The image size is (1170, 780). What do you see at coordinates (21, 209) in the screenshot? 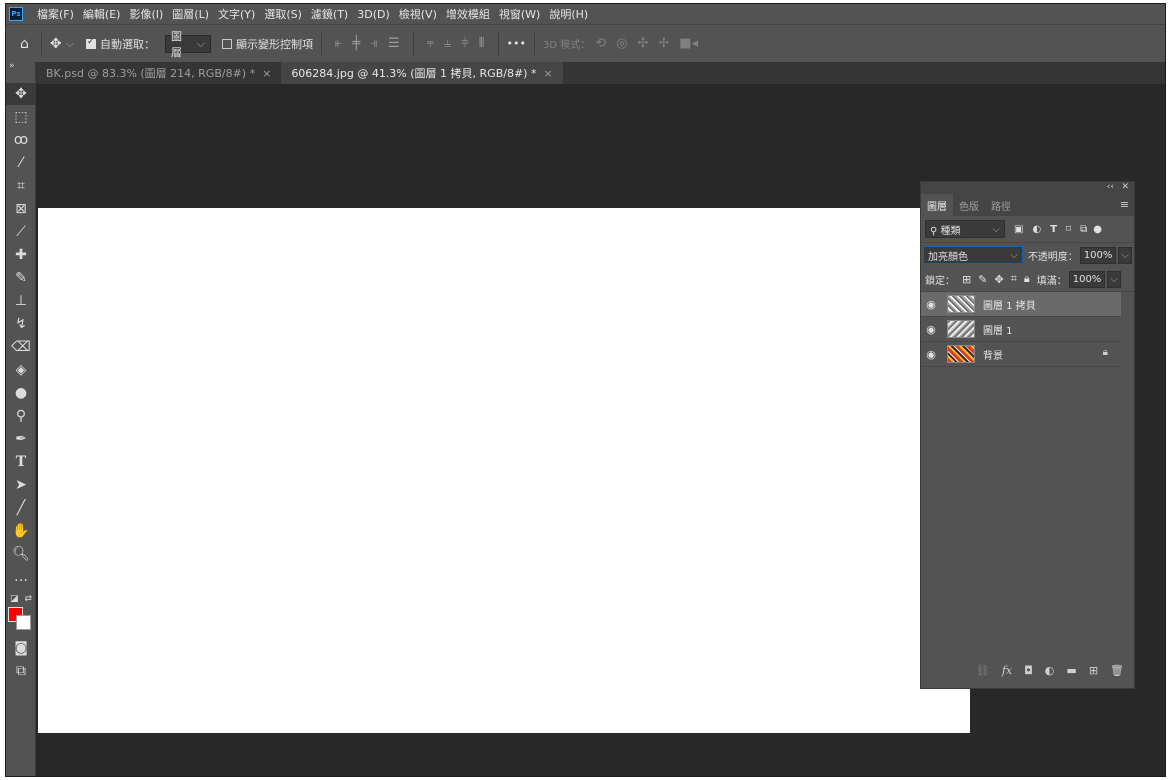
I see `frame-tool-icon: ⊠` at bounding box center [21, 209].